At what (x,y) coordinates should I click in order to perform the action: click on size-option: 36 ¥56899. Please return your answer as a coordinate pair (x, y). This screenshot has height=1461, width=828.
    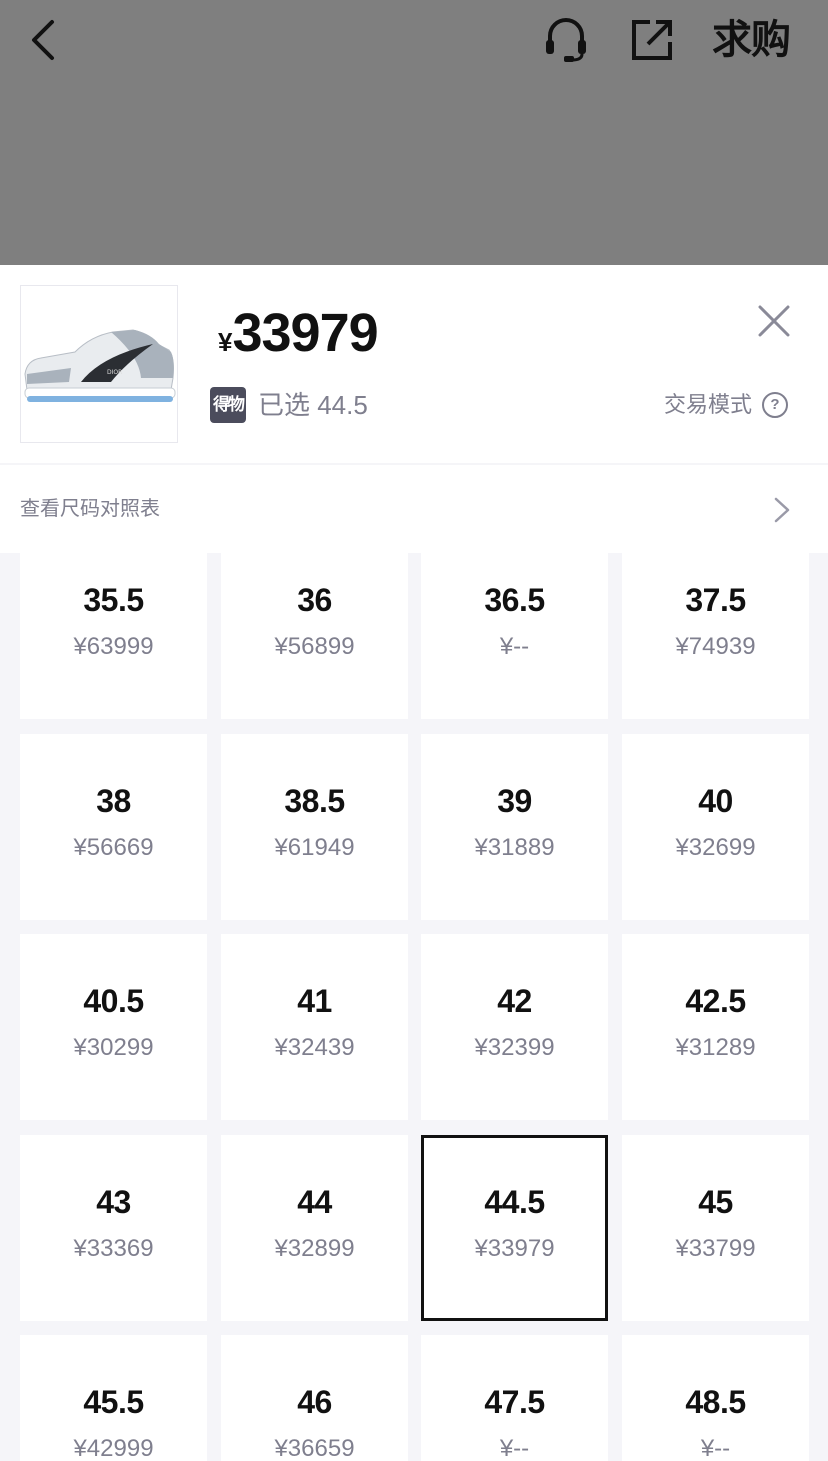
    Looking at the image, I should click on (314, 636).